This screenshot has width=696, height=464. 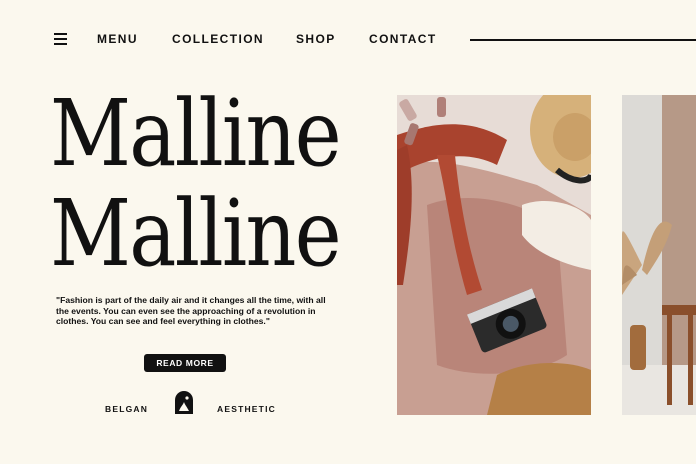 What do you see at coordinates (218, 39) in the screenshot?
I see `nav-link-collection: COLLECTION` at bounding box center [218, 39].